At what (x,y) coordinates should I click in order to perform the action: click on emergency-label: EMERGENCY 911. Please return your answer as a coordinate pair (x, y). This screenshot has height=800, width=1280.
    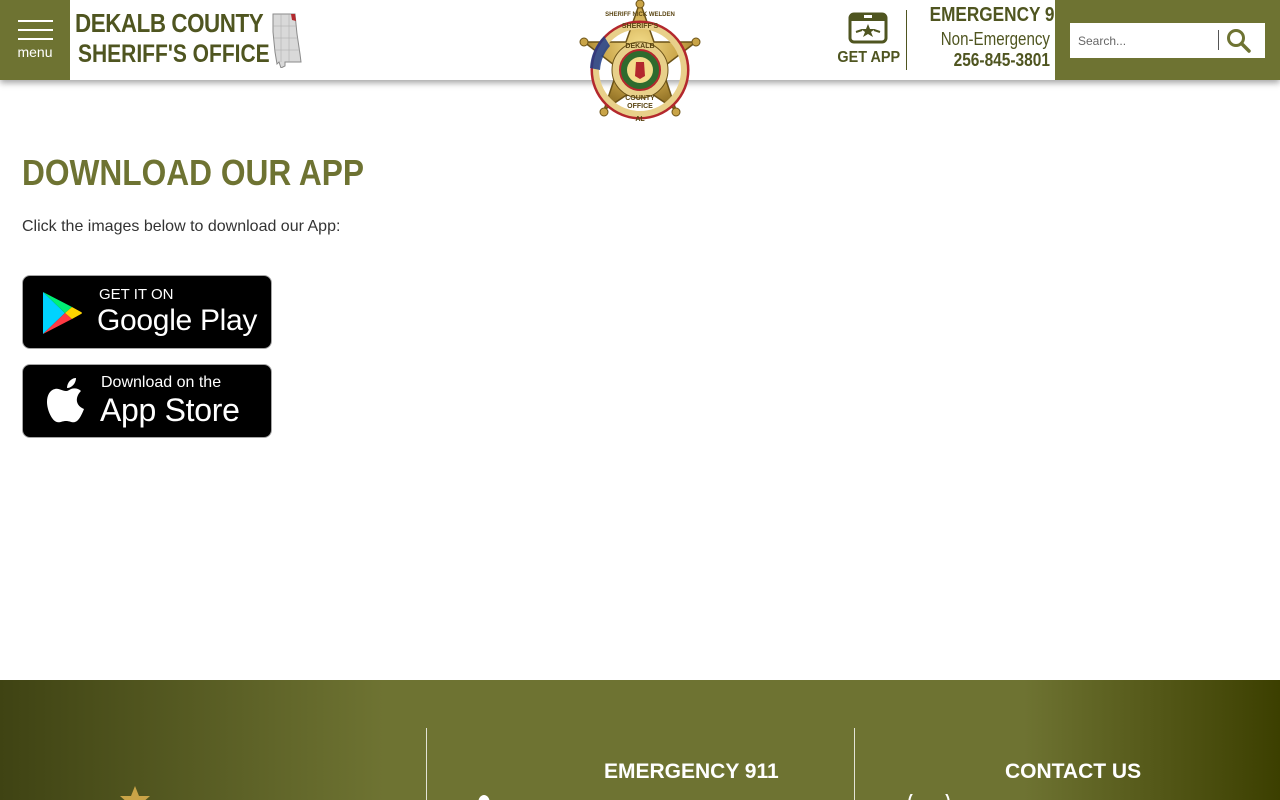
    Looking at the image, I should click on (1001, 15).